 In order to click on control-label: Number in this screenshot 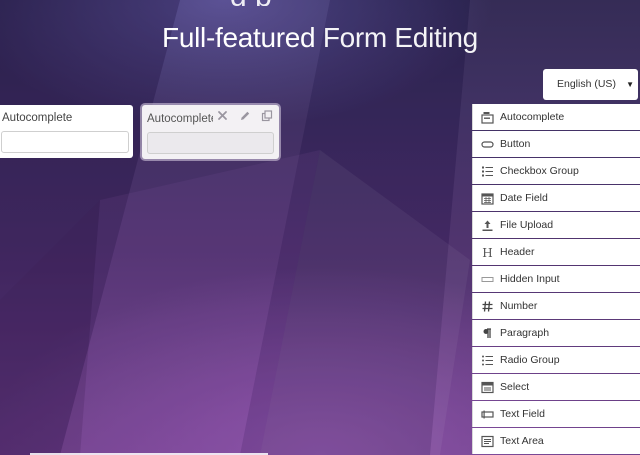, I will do `click(519, 306)`.